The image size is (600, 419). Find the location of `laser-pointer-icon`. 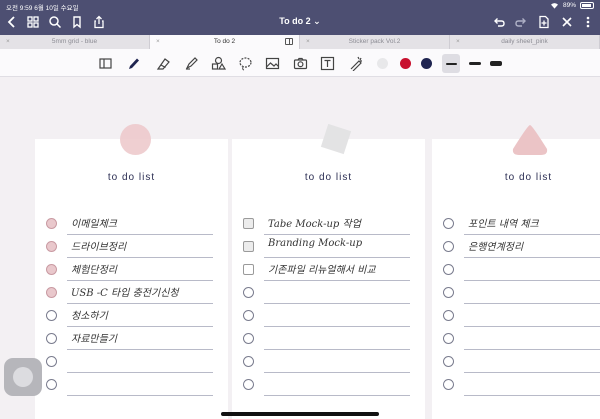

laser-pointer-icon is located at coordinates (355, 63).